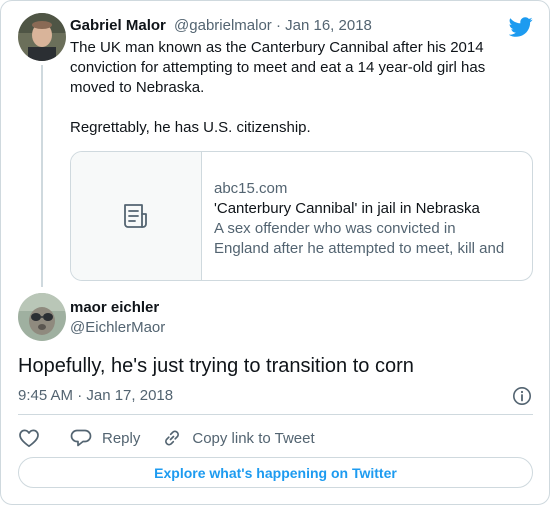 Image resolution: width=550 pixels, height=505 pixels. I want to click on document-icon, so click(135, 216).